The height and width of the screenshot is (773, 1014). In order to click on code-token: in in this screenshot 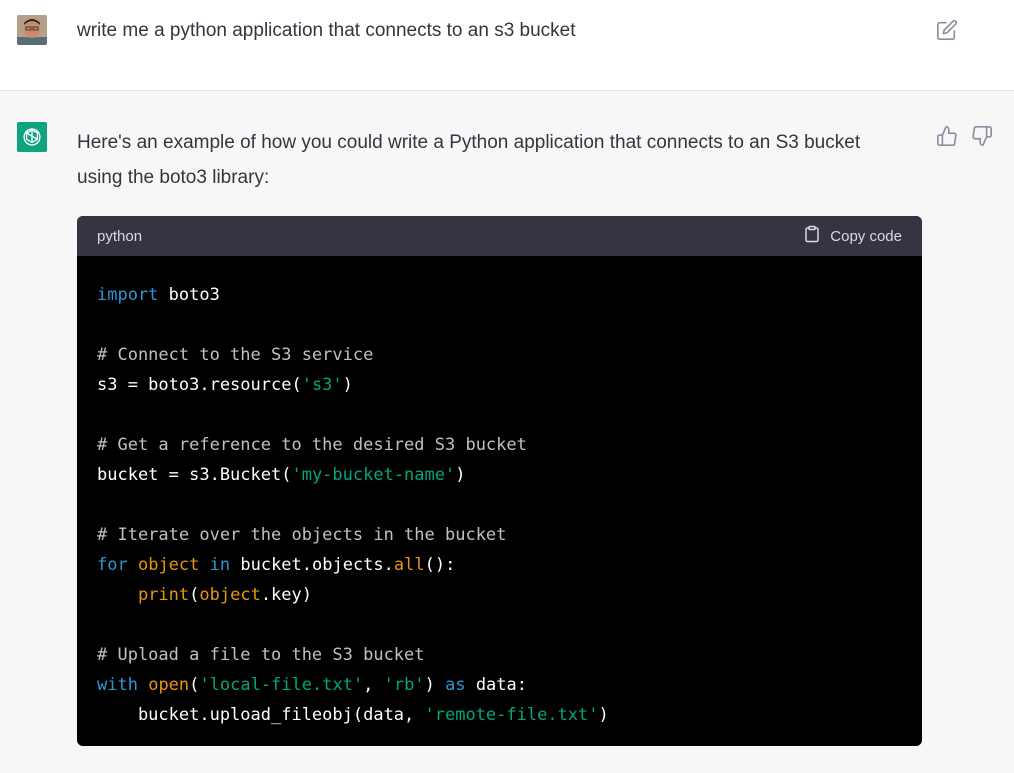, I will do `click(220, 565)`.